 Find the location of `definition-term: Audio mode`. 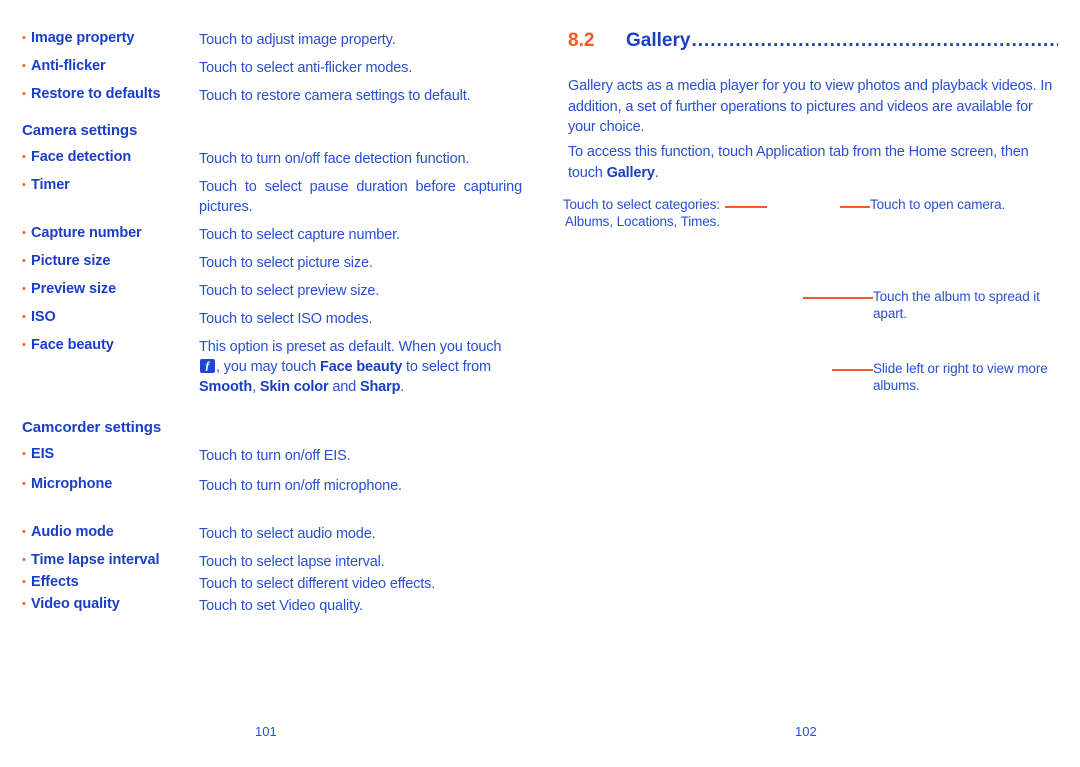

definition-term: Audio mode is located at coordinates (72, 532).